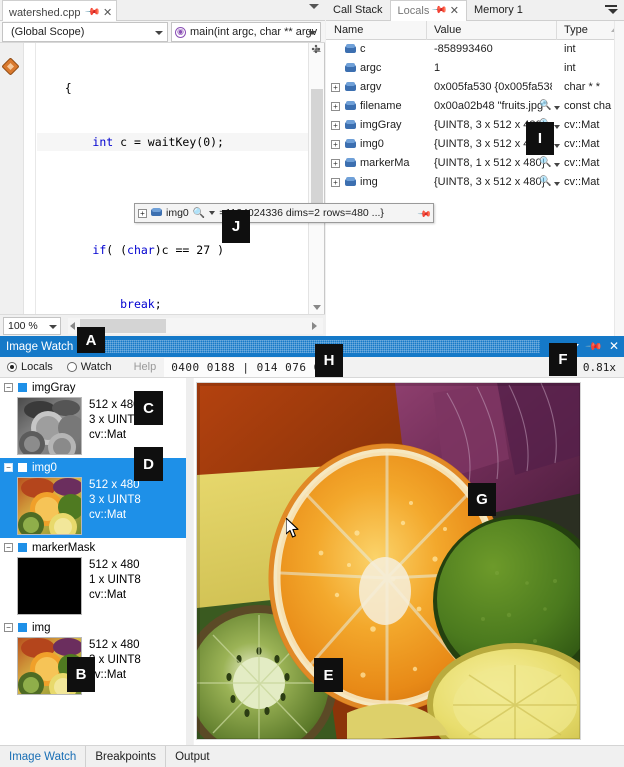 The height and width of the screenshot is (767, 624). Describe the element at coordinates (148, 464) in the screenshot. I see `callout-d: D` at that location.